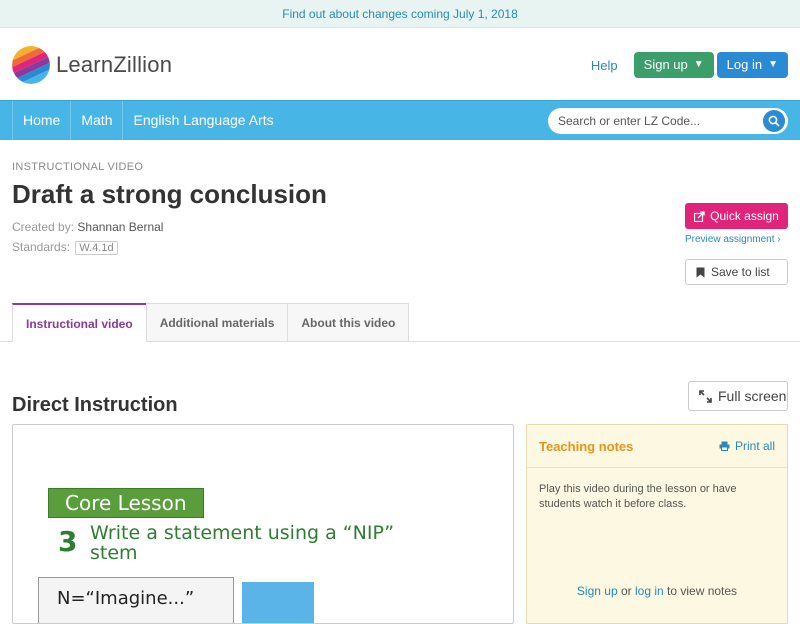 This screenshot has width=800, height=624. Describe the element at coordinates (400, 120) in the screenshot. I see `main-nav: Home Math English Language Arts` at that location.